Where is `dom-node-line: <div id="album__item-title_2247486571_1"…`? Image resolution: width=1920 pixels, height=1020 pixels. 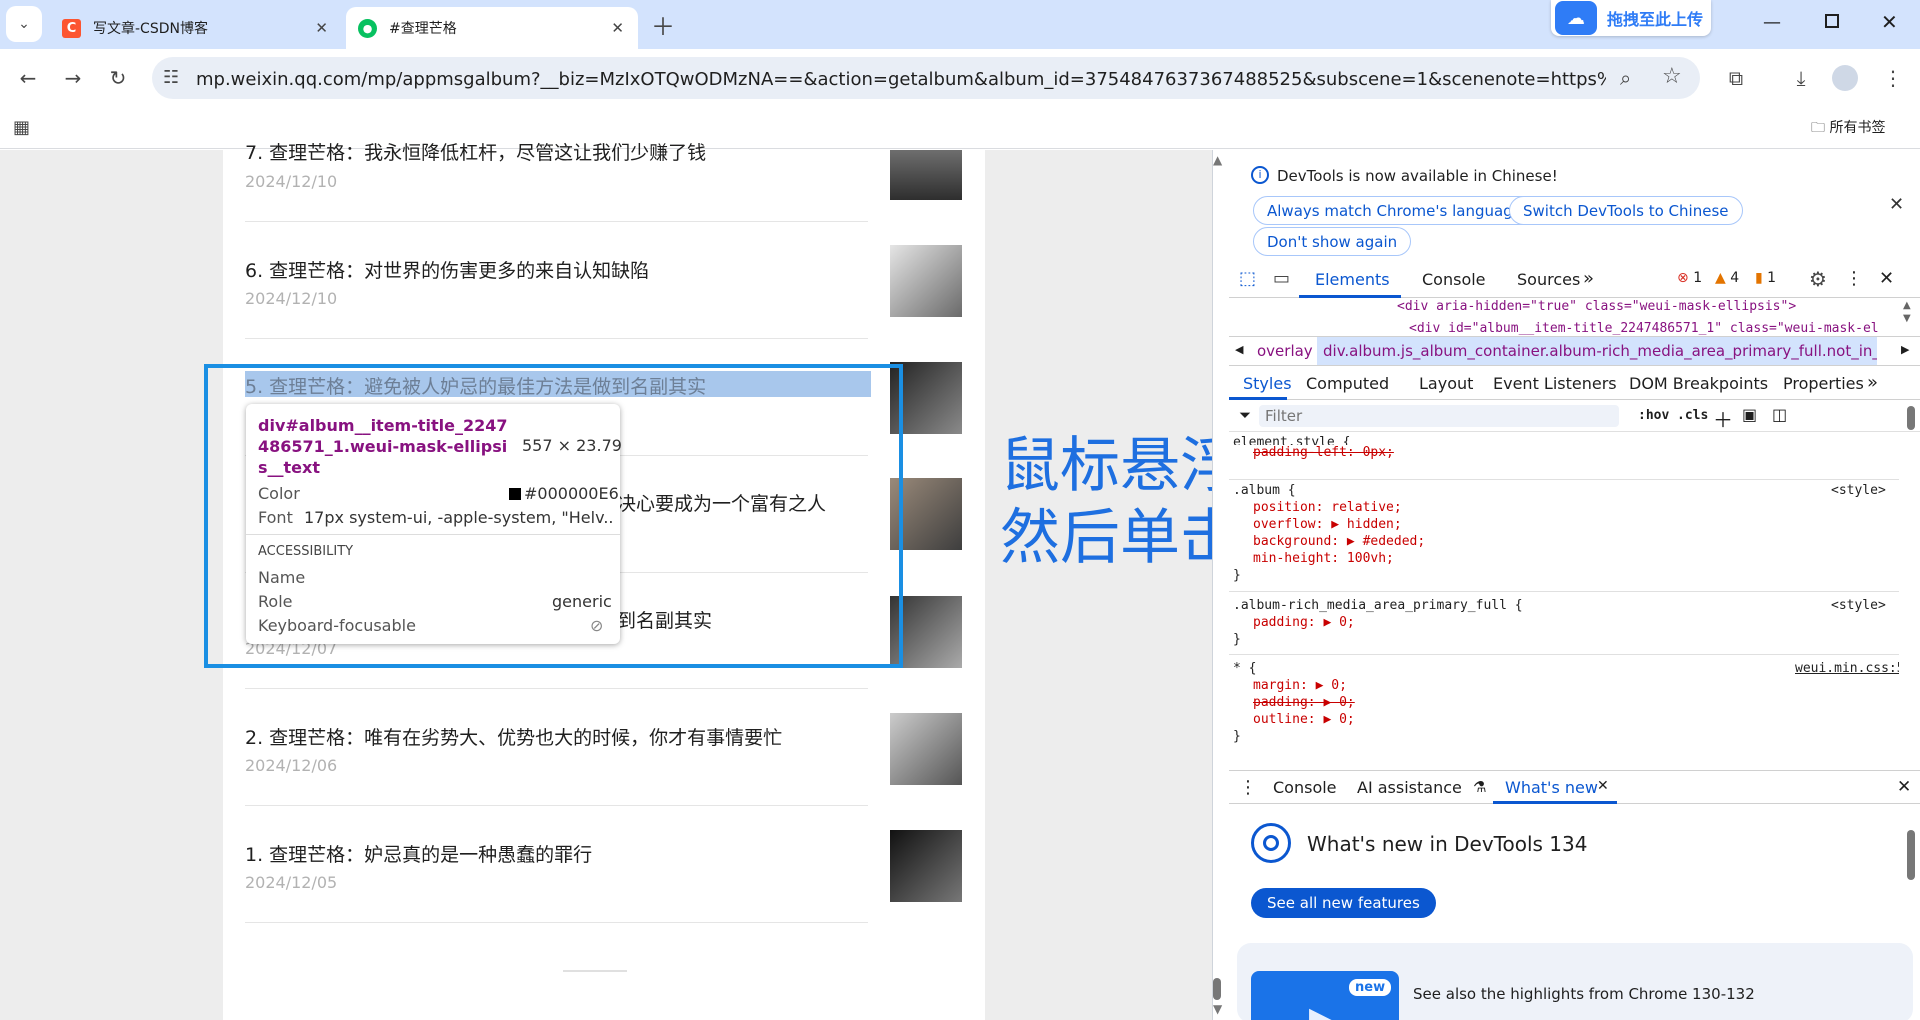 dom-node-line: <div id="album__item-title_2247486571_1"… is located at coordinates (1653, 328).